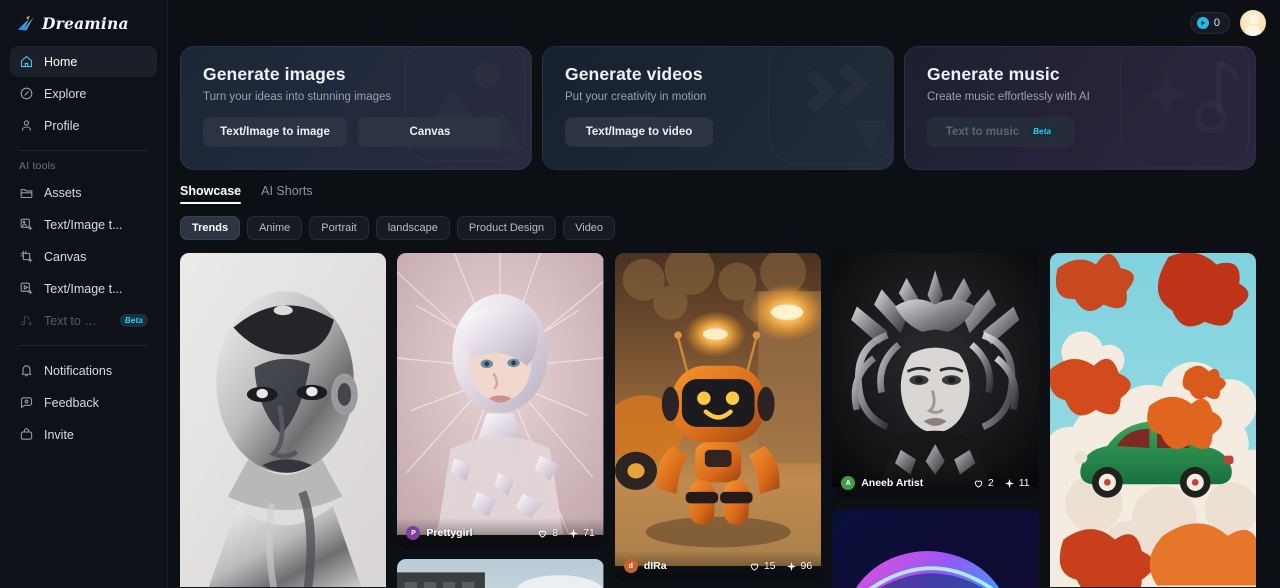  I want to click on spark-icon, so click(574, 533).